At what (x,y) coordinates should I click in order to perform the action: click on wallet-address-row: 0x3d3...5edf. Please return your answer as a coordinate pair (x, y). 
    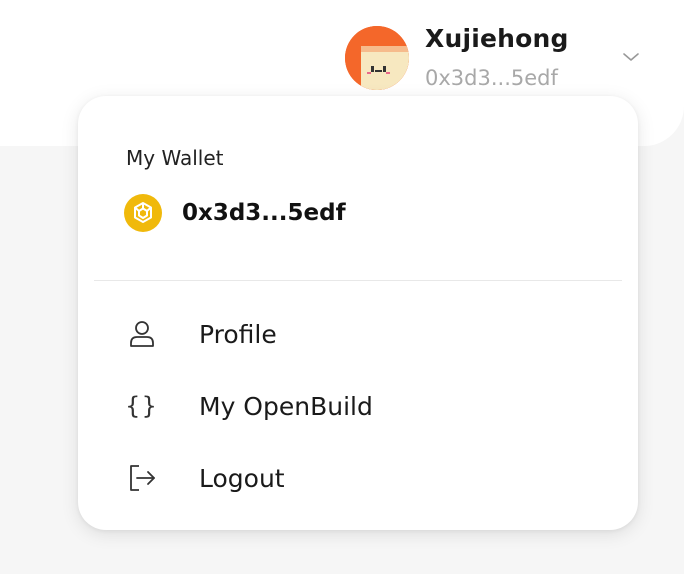
    Looking at the image, I should click on (235, 213).